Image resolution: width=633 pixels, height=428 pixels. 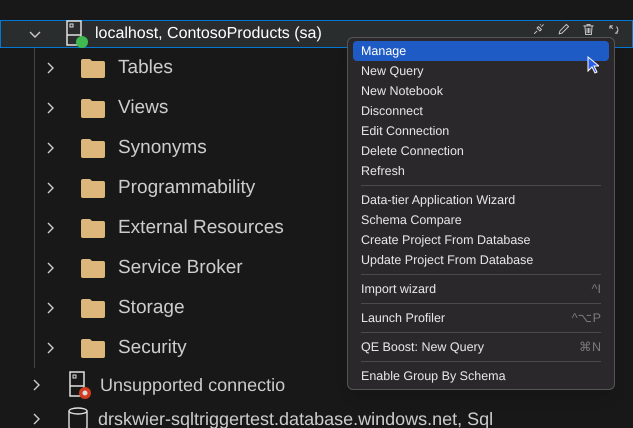 What do you see at coordinates (152, 348) in the screenshot?
I see `tree-item-label: Security` at bounding box center [152, 348].